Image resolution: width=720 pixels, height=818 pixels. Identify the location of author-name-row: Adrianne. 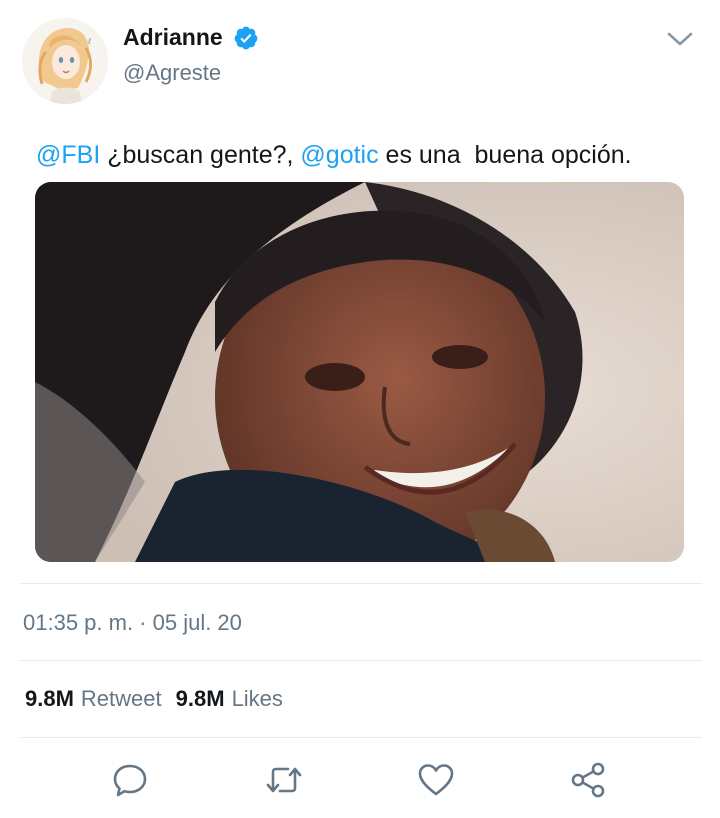
(191, 37).